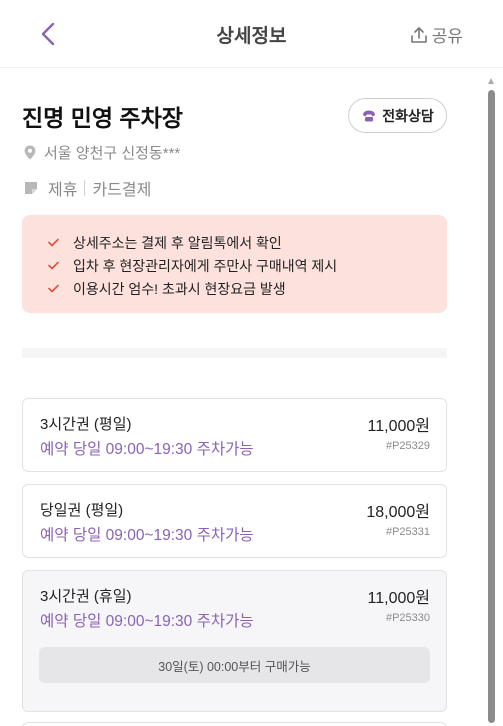 This screenshot has height=726, width=503. Describe the element at coordinates (86, 596) in the screenshot. I see `ticket-name: 3시간권 (휴일)` at that location.